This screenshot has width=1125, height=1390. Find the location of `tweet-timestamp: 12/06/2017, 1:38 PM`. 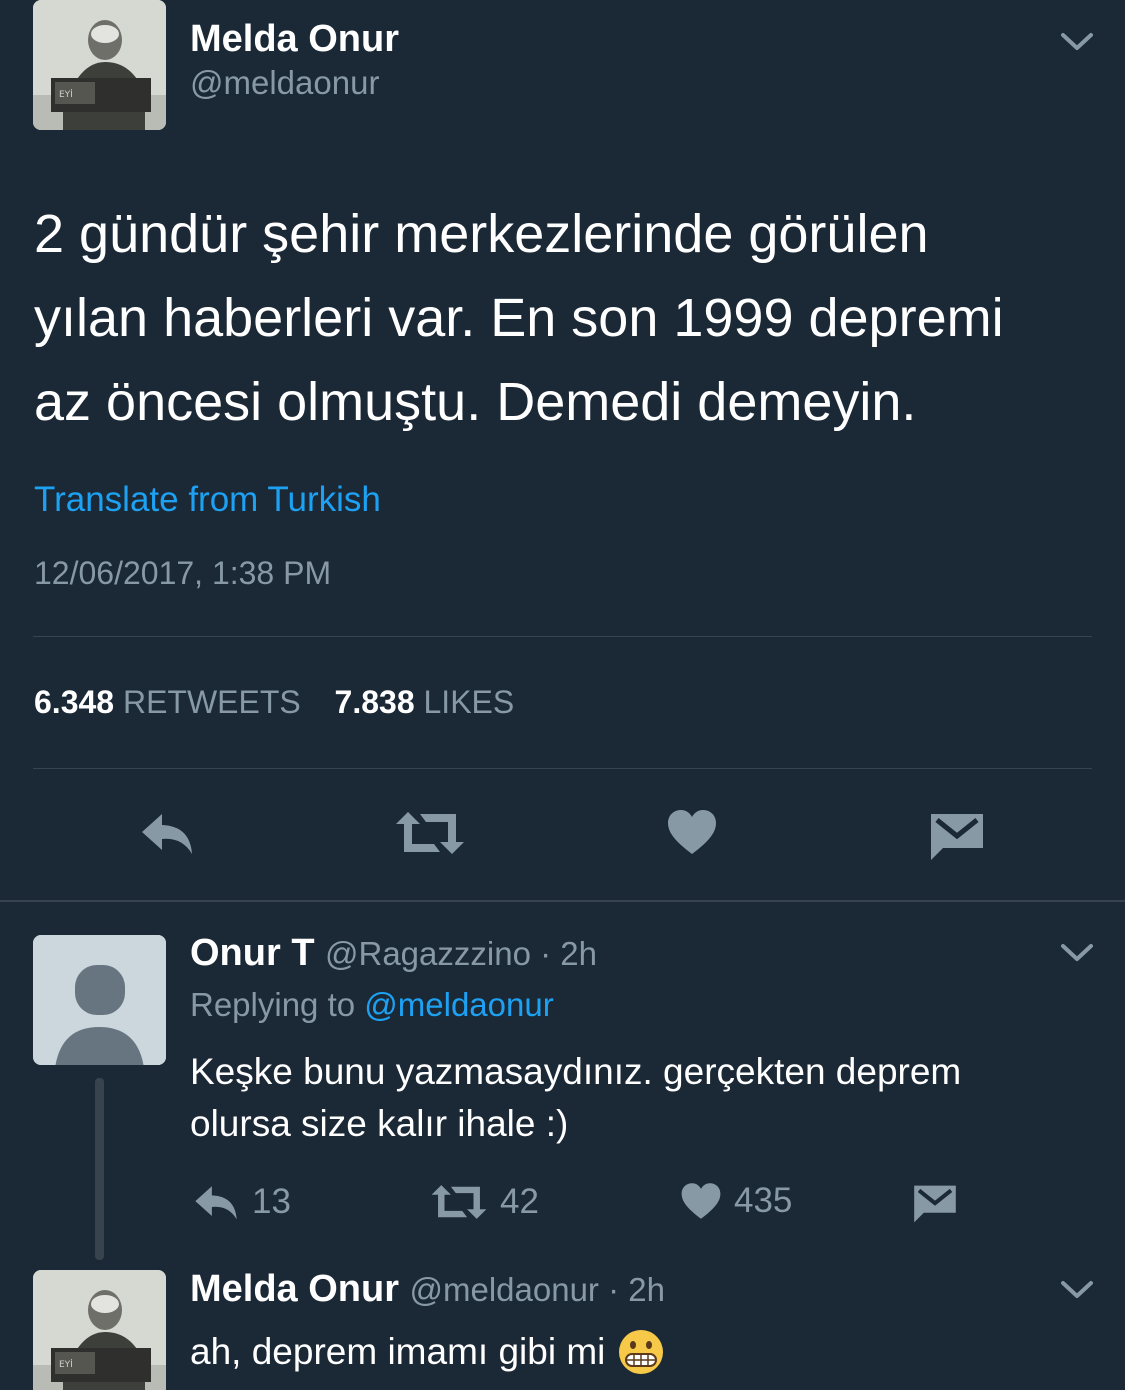

tweet-timestamp: 12/06/2017, 1:38 PM is located at coordinates (183, 573).